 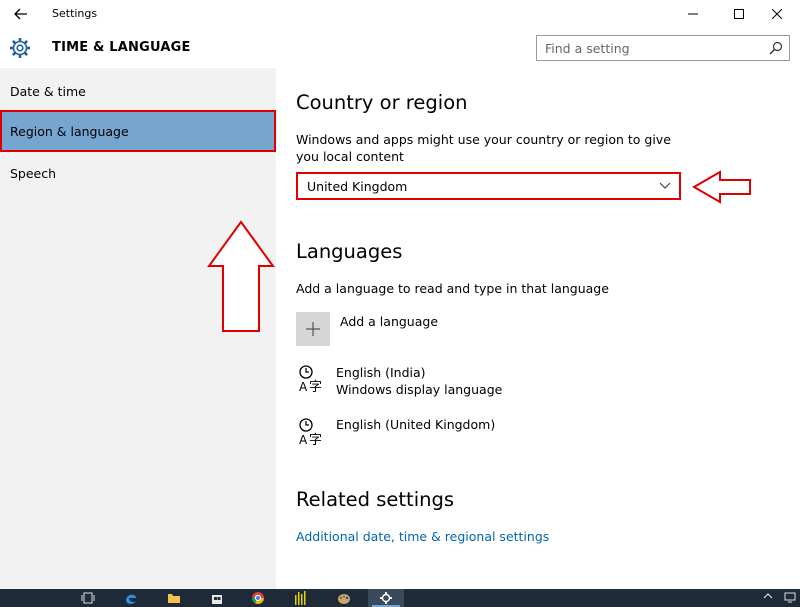 What do you see at coordinates (739, 14) in the screenshot?
I see `maximize-icon` at bounding box center [739, 14].